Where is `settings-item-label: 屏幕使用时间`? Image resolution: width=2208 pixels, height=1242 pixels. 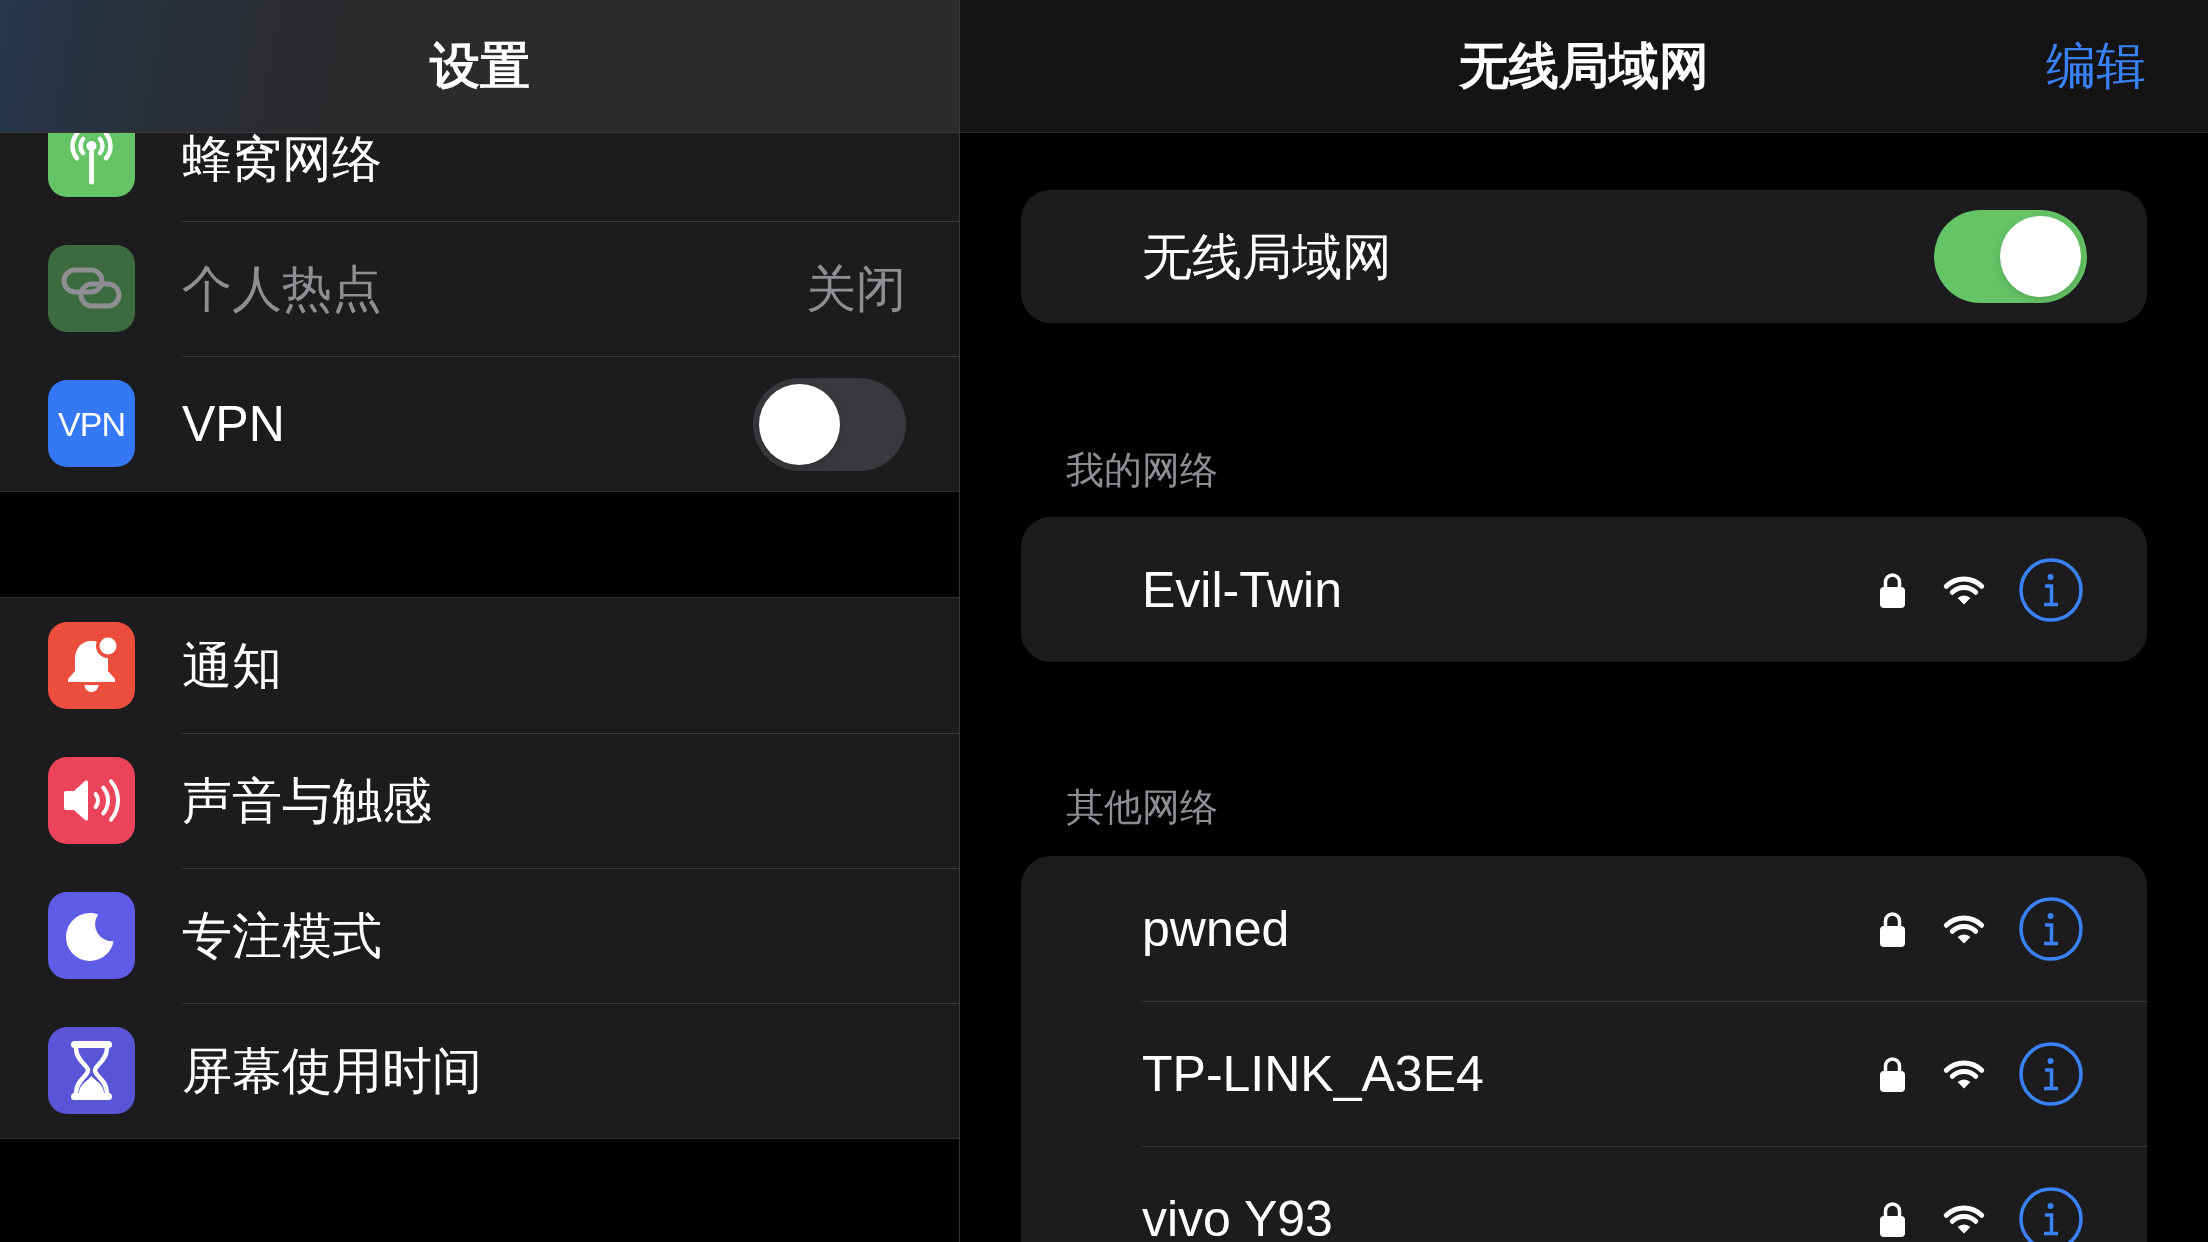
settings-item-label: 屏幕使用时间 is located at coordinates (332, 1071).